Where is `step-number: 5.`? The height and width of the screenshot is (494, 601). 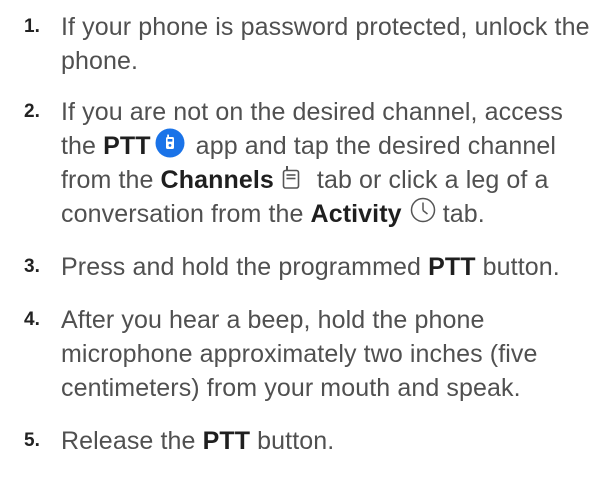 step-number: 5. is located at coordinates (32, 440).